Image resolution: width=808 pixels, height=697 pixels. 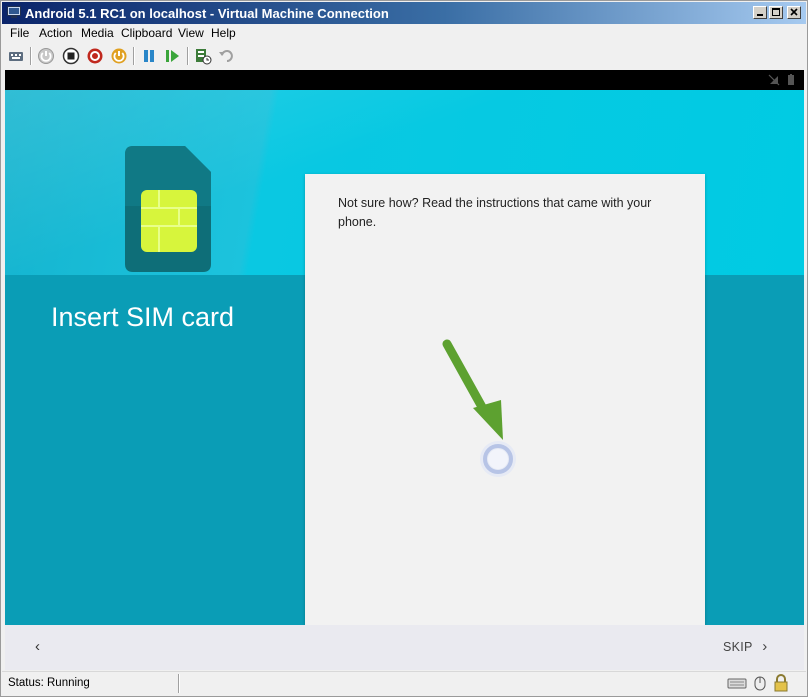 What do you see at coordinates (203, 56) in the screenshot?
I see `checkpoint-icon` at bounding box center [203, 56].